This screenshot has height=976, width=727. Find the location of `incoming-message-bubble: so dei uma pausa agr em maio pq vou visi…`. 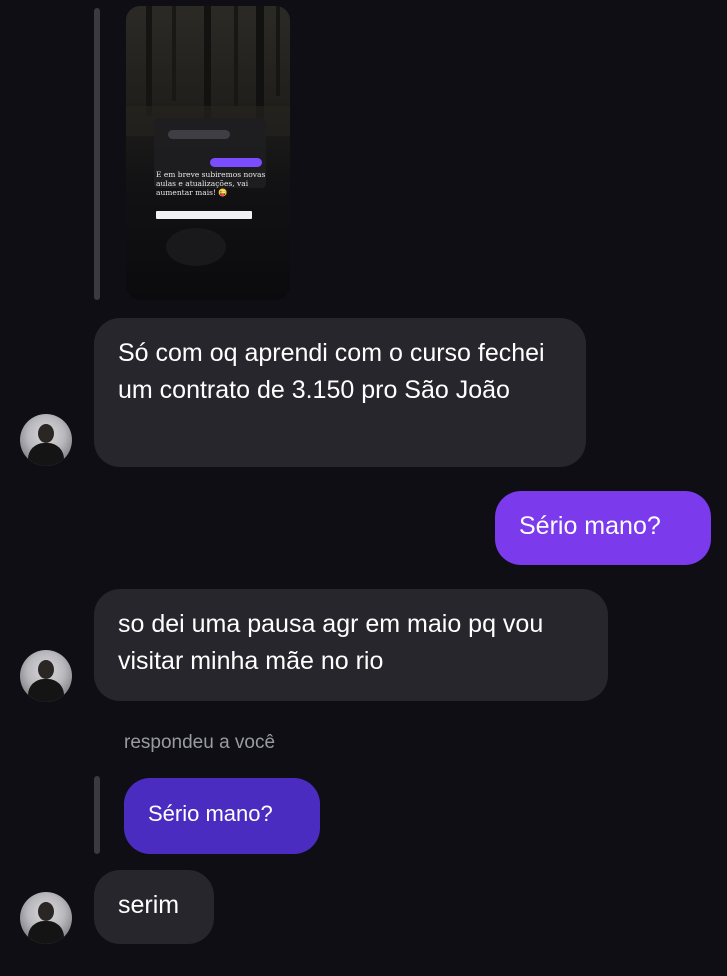

incoming-message-bubble: so dei uma pausa agr em maio pq vou visi… is located at coordinates (351, 645).